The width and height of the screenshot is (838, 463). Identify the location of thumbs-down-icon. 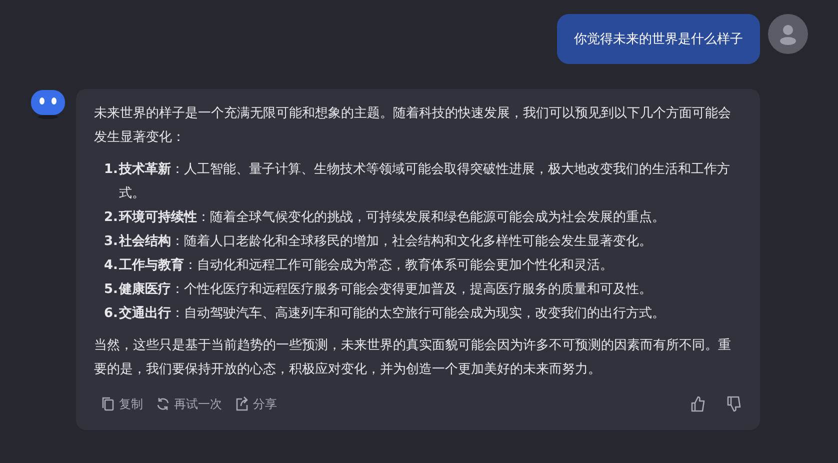
(734, 404).